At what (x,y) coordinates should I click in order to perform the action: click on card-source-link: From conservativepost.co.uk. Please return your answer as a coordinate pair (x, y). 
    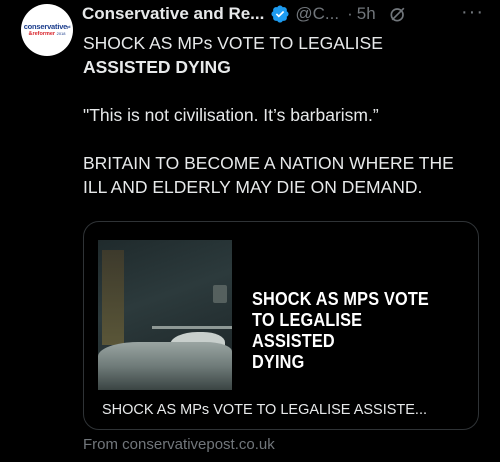
    Looking at the image, I should click on (179, 444).